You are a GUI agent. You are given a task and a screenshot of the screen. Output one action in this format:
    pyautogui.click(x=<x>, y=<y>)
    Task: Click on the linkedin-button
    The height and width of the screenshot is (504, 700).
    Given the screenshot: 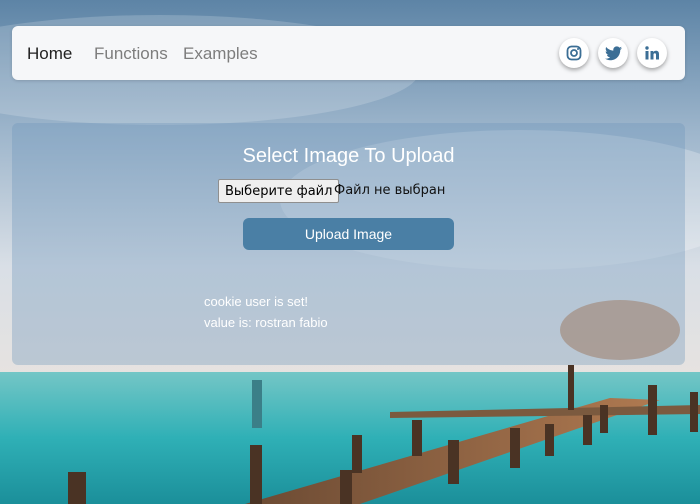 What is the action you would take?
    pyautogui.click(x=652, y=53)
    